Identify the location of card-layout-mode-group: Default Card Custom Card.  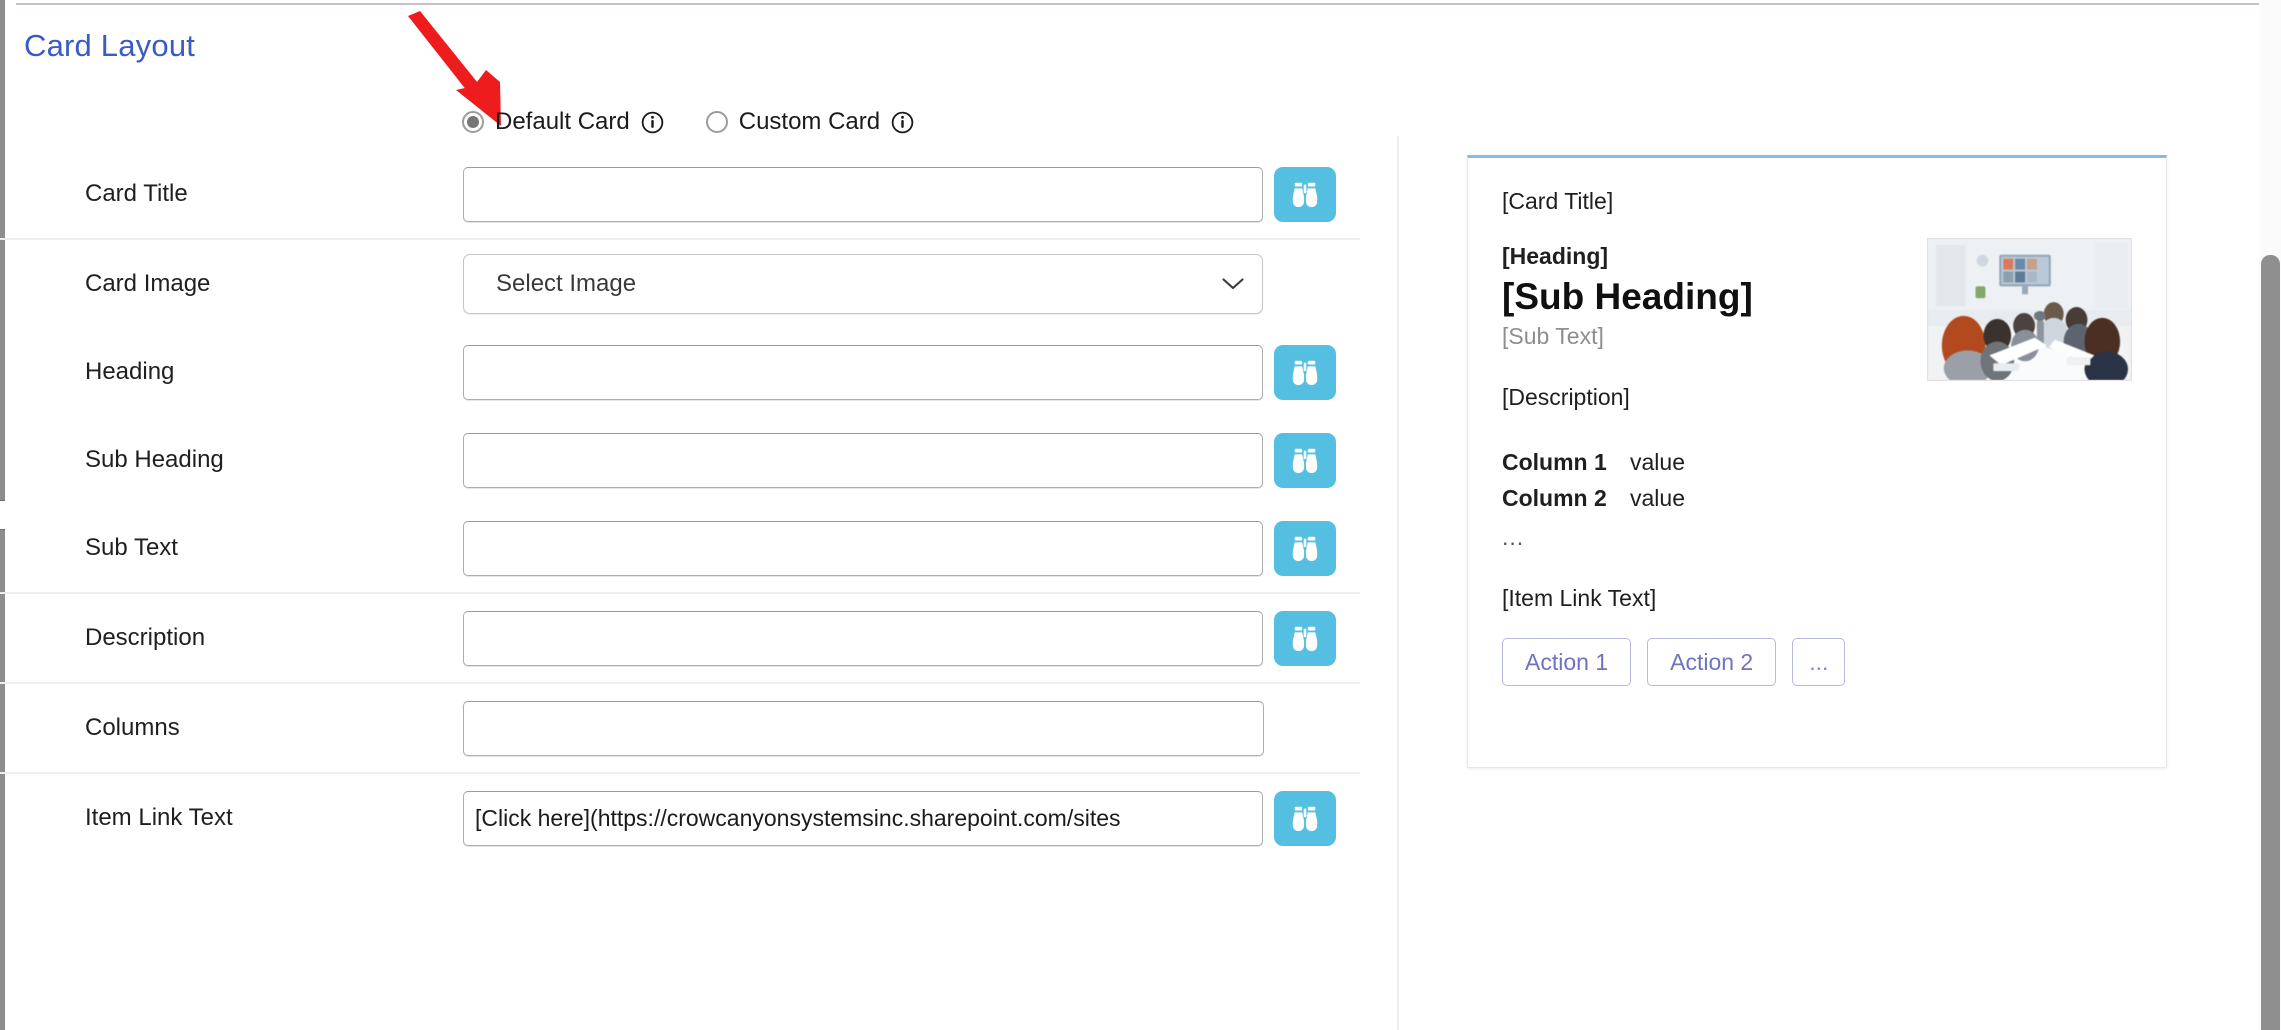
(688, 122).